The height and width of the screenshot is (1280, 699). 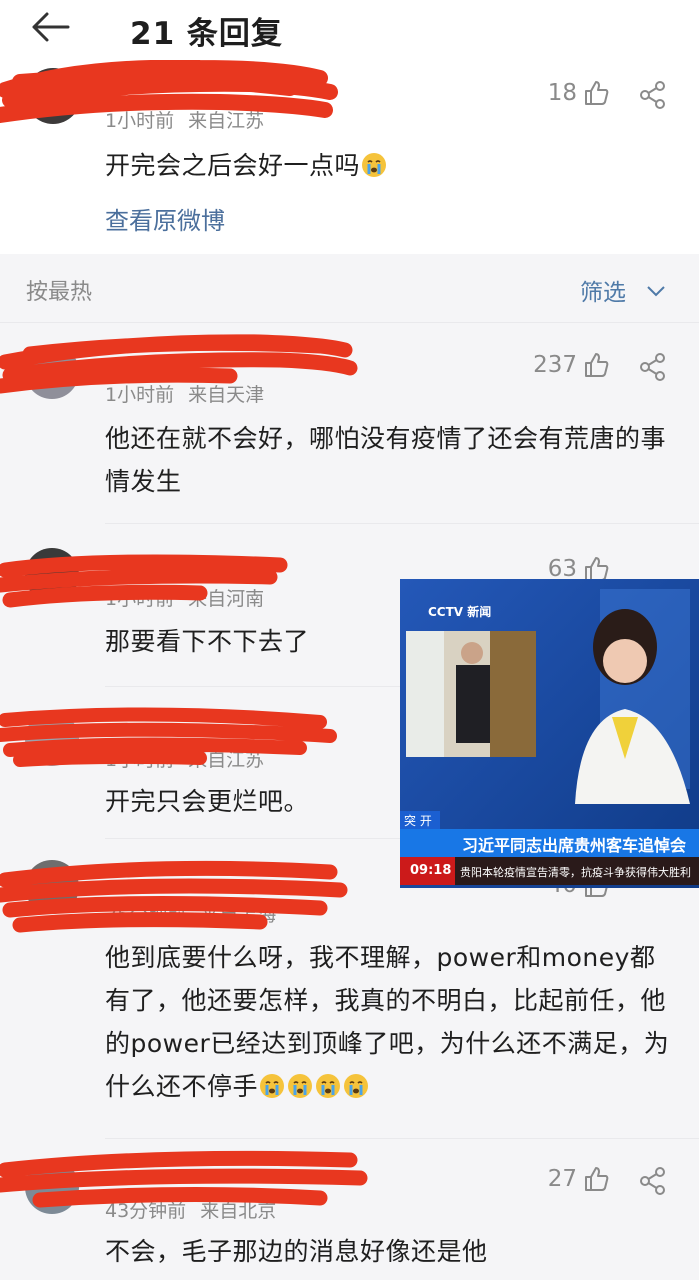 I want to click on like-count: 27, so click(x=562, y=1179).